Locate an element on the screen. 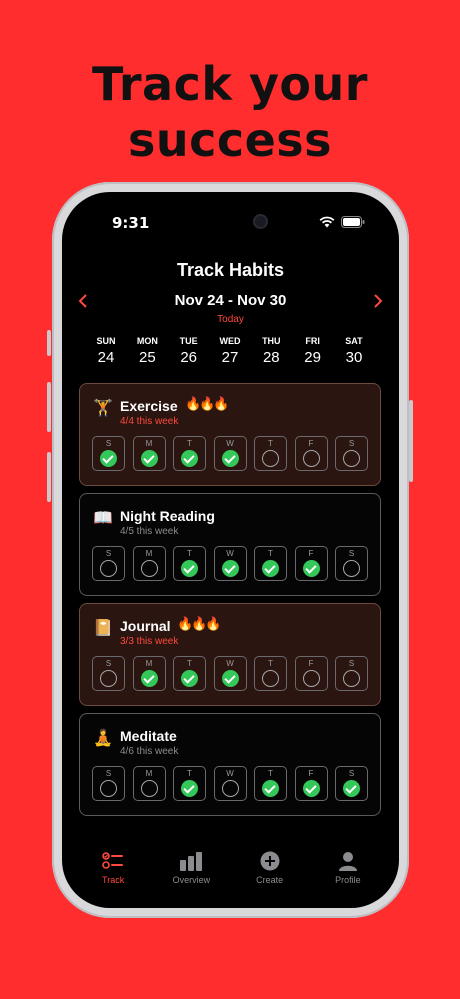 This screenshot has height=999, width=460. today-button: Today is located at coordinates (230, 319).